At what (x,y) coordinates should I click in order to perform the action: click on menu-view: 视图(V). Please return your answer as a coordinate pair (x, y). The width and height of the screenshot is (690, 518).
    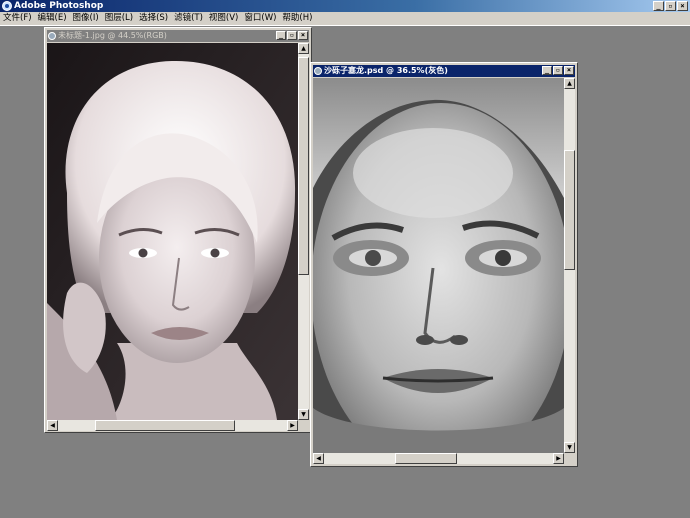
    Looking at the image, I should click on (223, 18).